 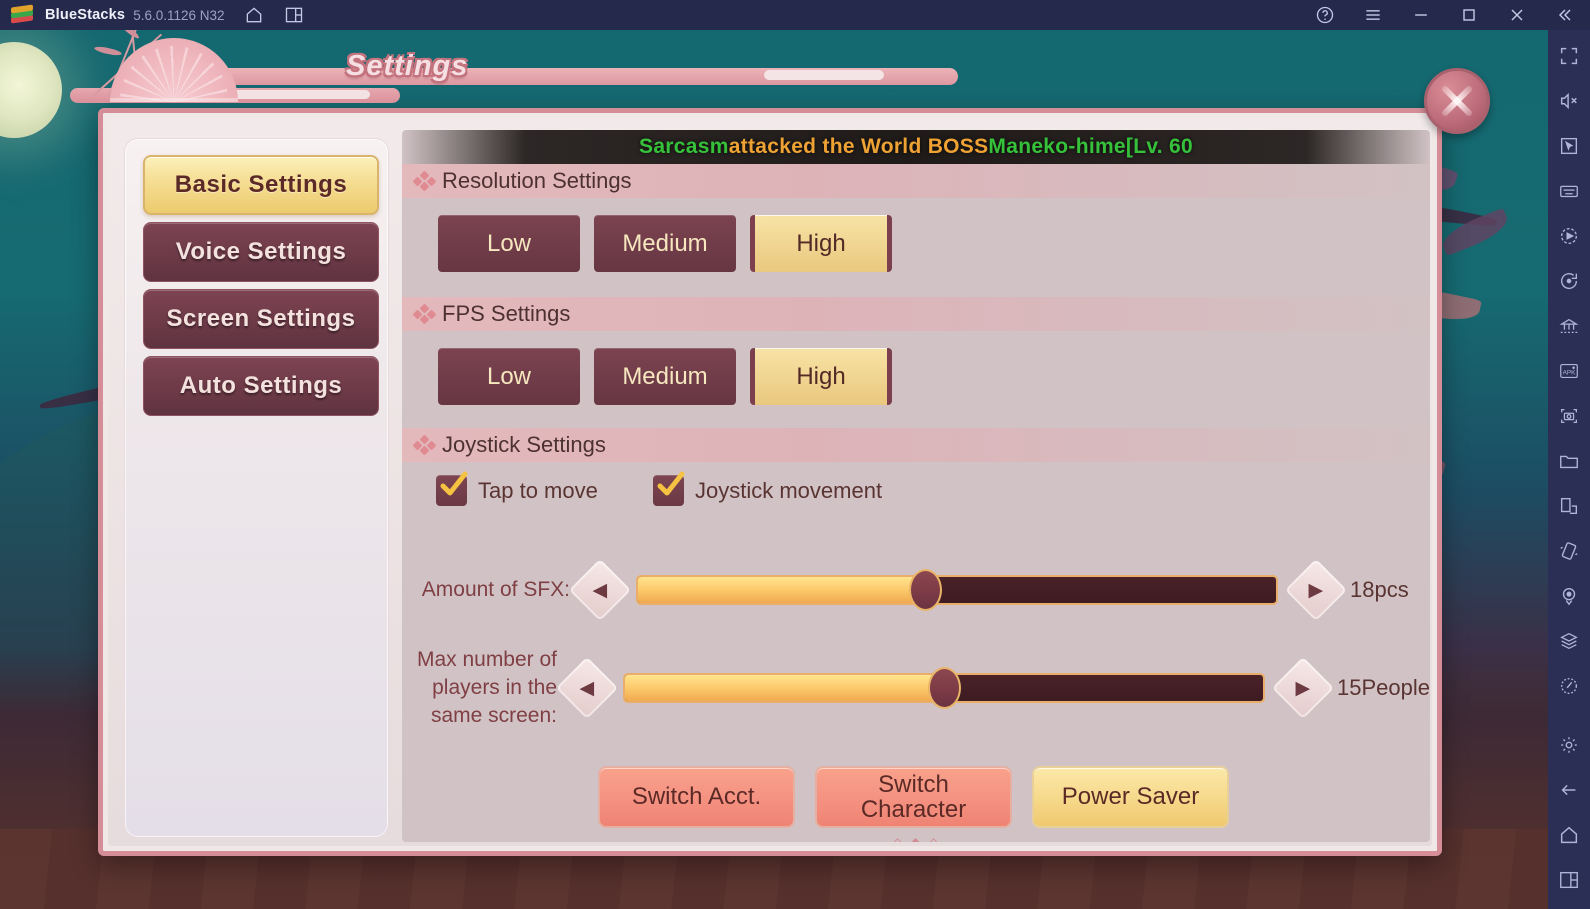 What do you see at coordinates (1569, 641) in the screenshot?
I see `layers-icon` at bounding box center [1569, 641].